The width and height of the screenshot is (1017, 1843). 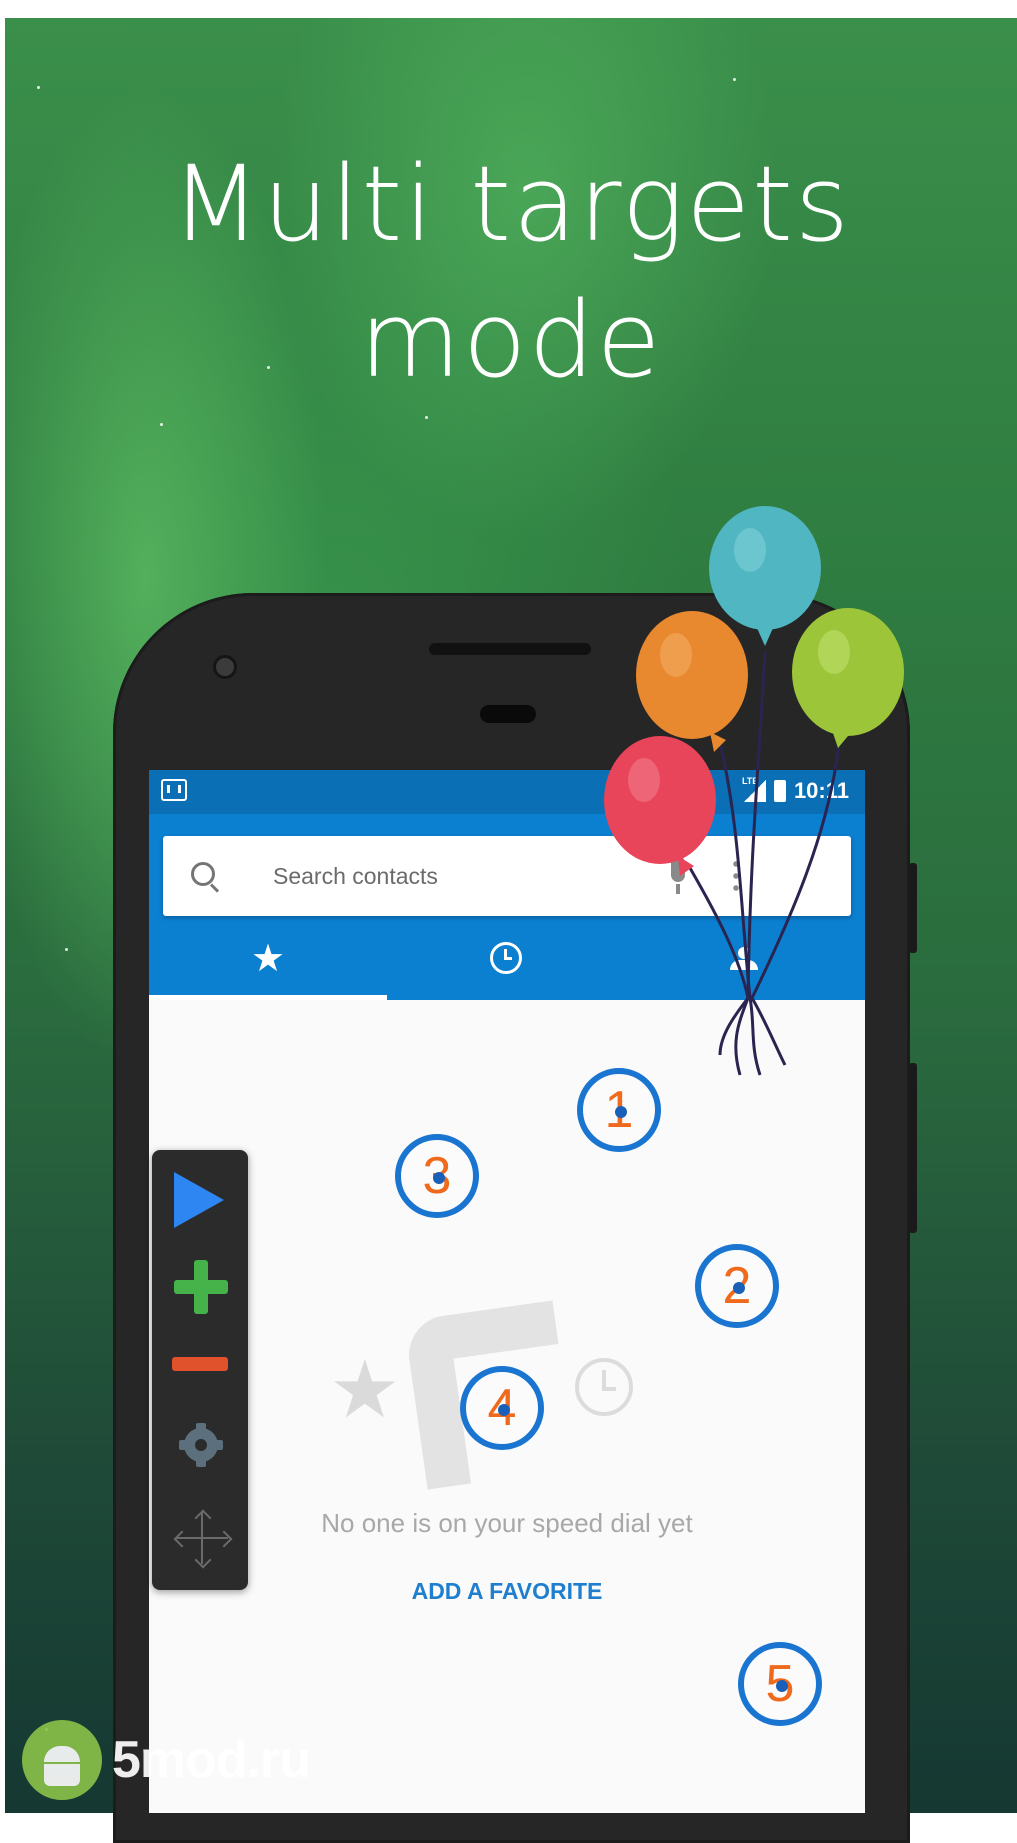 I want to click on move-icon, so click(x=203, y=1539).